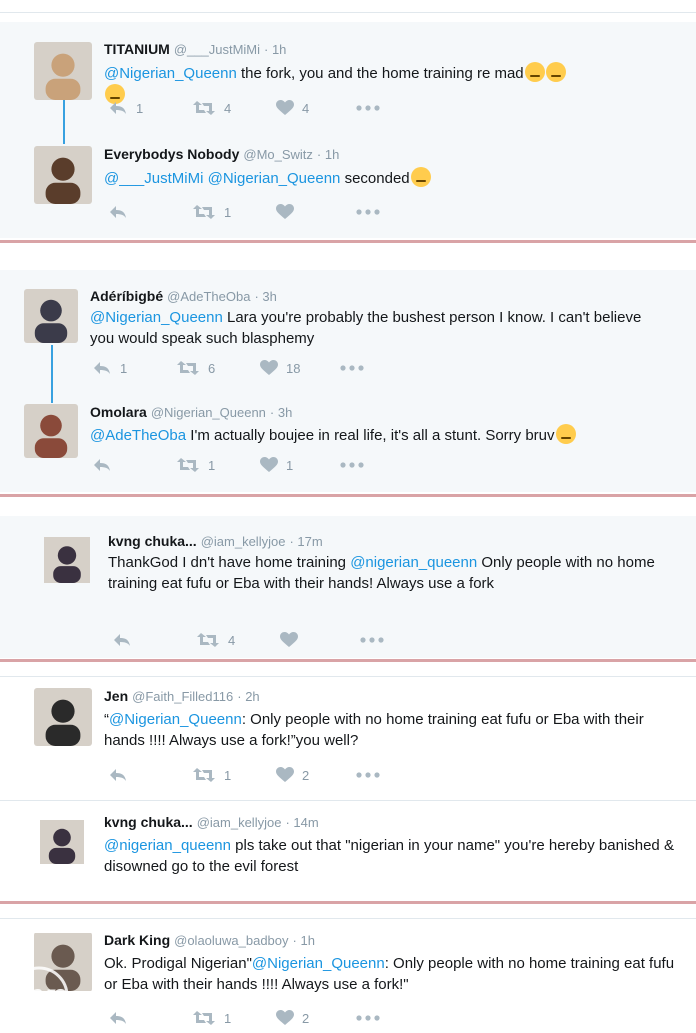 The image size is (696, 1033). What do you see at coordinates (375, 178) in the screenshot?
I see `tweet-text-segment: seconded` at bounding box center [375, 178].